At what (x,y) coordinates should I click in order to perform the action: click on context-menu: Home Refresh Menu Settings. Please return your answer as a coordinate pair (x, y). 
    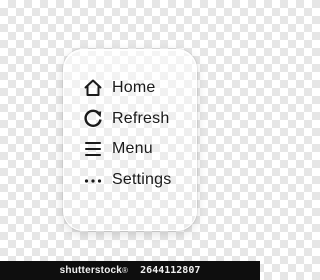
    Looking at the image, I should click on (126, 134).